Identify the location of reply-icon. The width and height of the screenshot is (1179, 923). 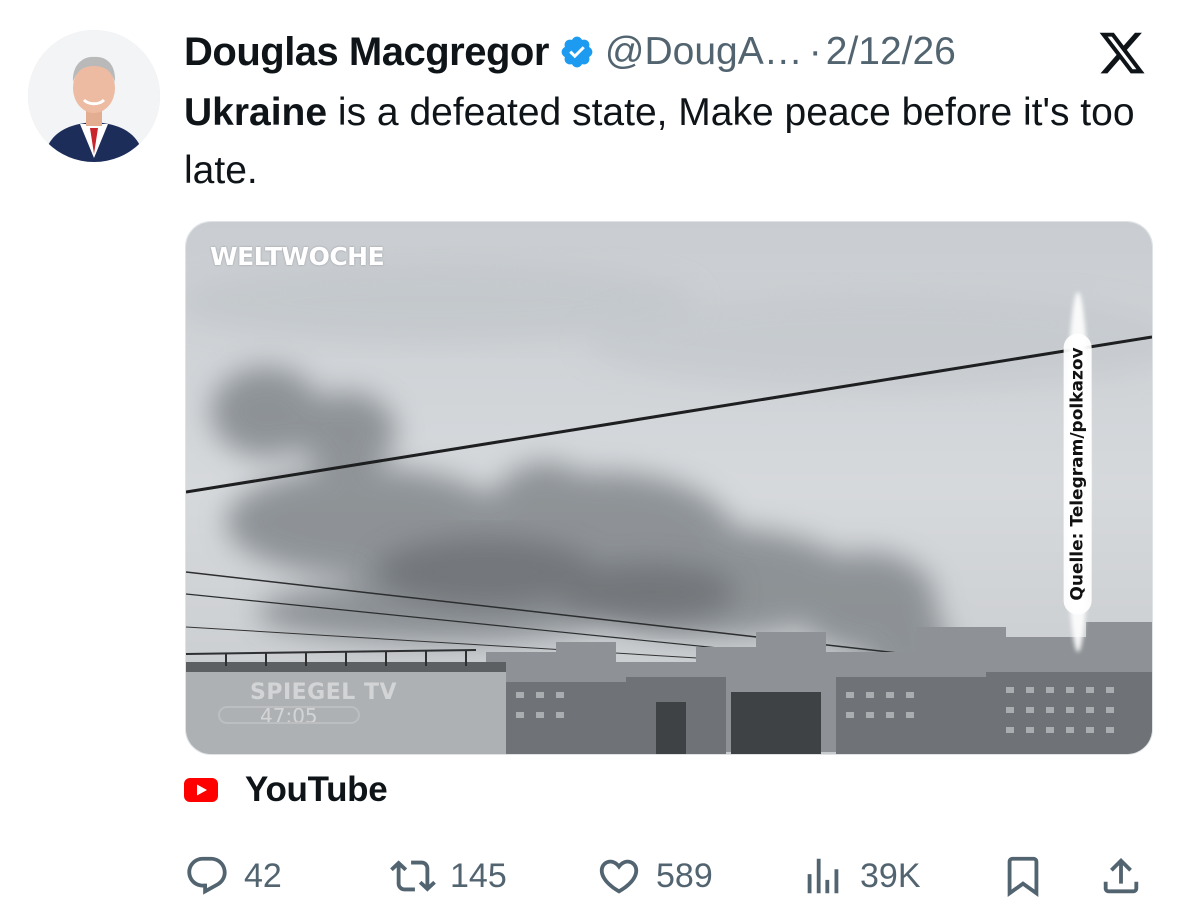
(207, 875).